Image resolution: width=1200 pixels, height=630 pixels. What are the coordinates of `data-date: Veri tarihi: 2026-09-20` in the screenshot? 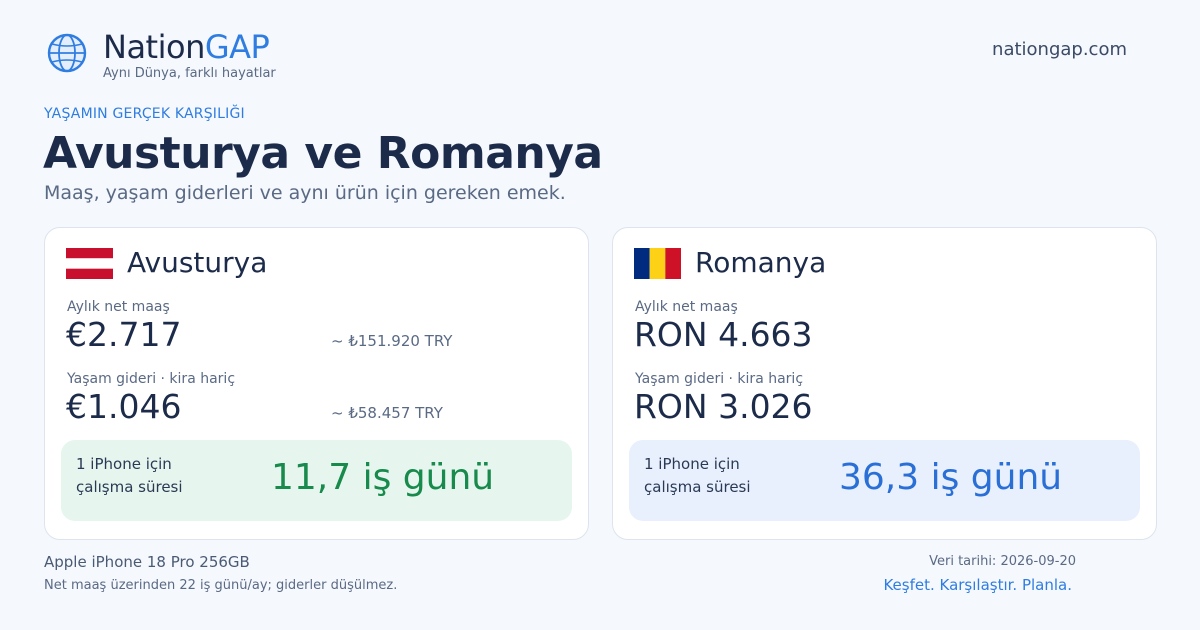 It's located at (1002, 561).